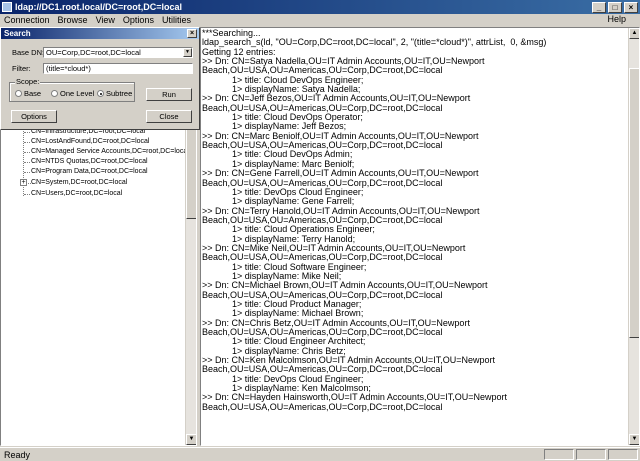  What do you see at coordinates (100, 33) in the screenshot?
I see `search-dialog-titlebar: Search ×` at bounding box center [100, 33].